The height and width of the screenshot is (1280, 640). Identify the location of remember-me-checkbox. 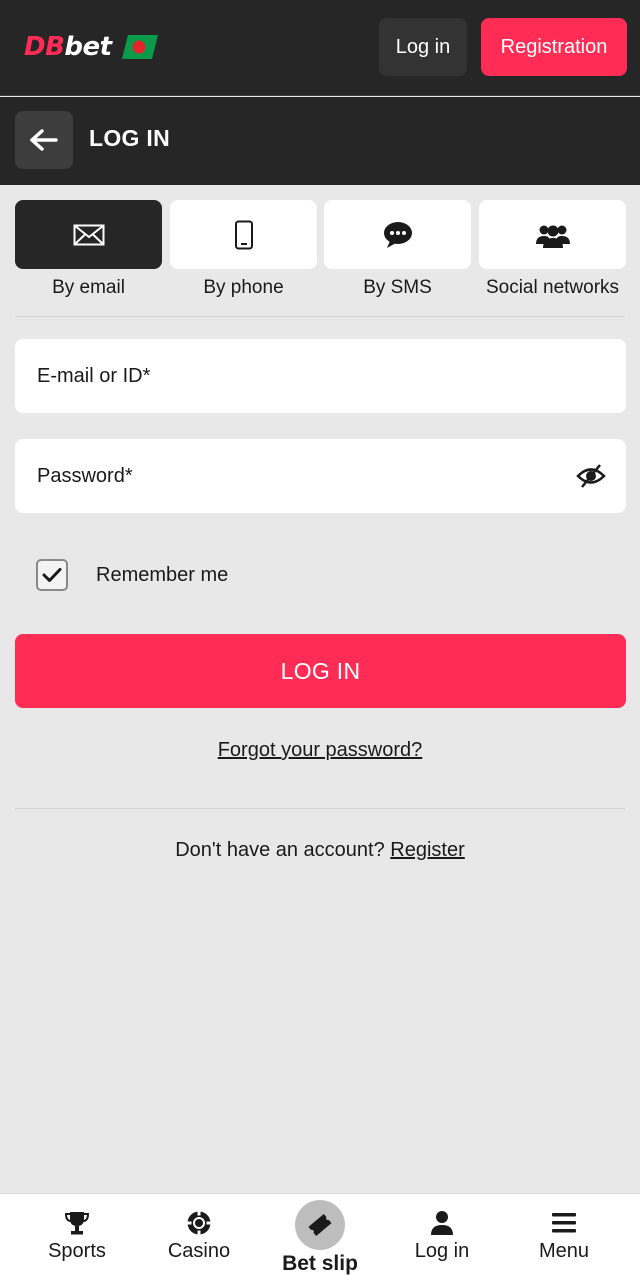
(52, 575).